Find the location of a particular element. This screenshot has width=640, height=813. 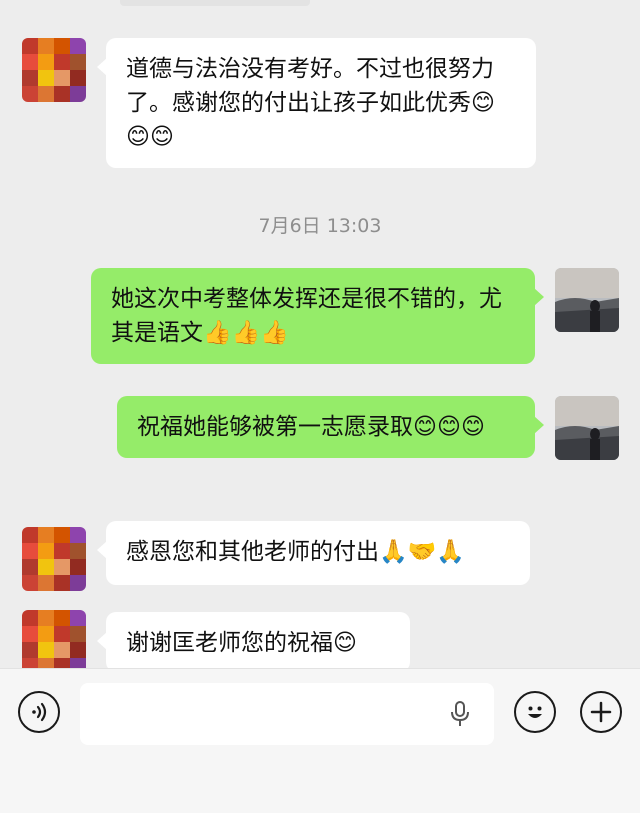

previous-message-remnant is located at coordinates (215, 3).